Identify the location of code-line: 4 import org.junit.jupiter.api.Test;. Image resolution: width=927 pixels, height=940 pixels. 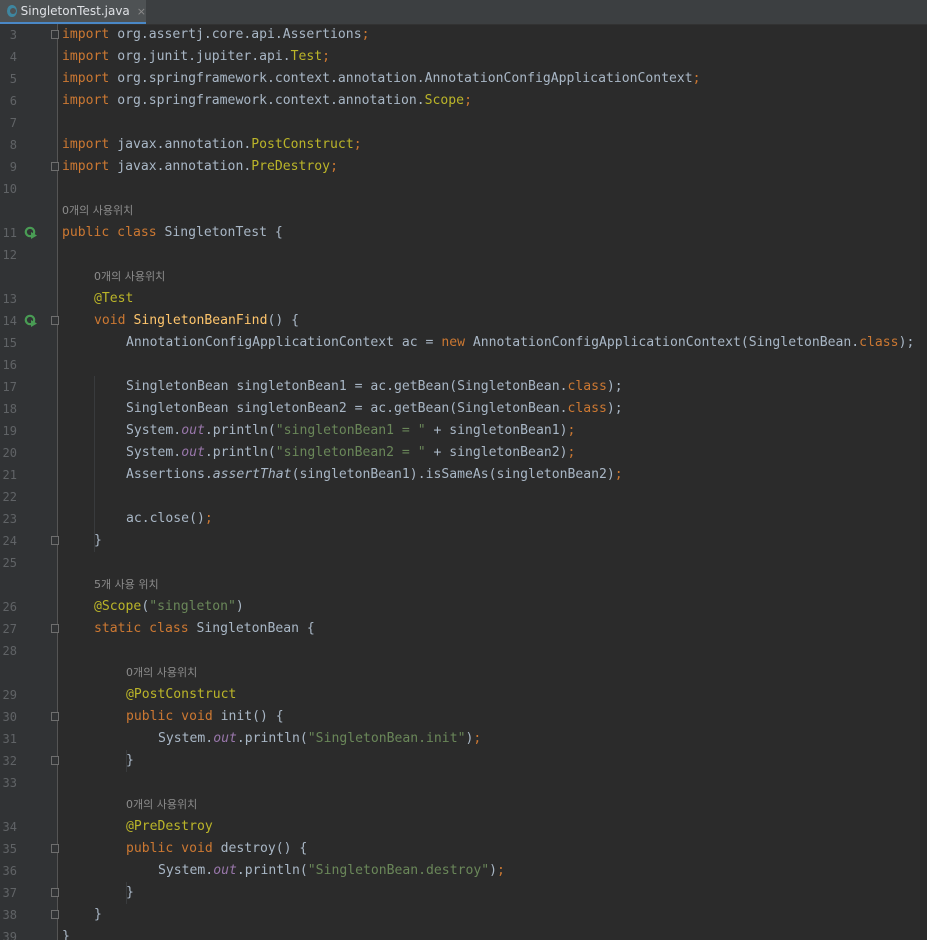
(463, 57).